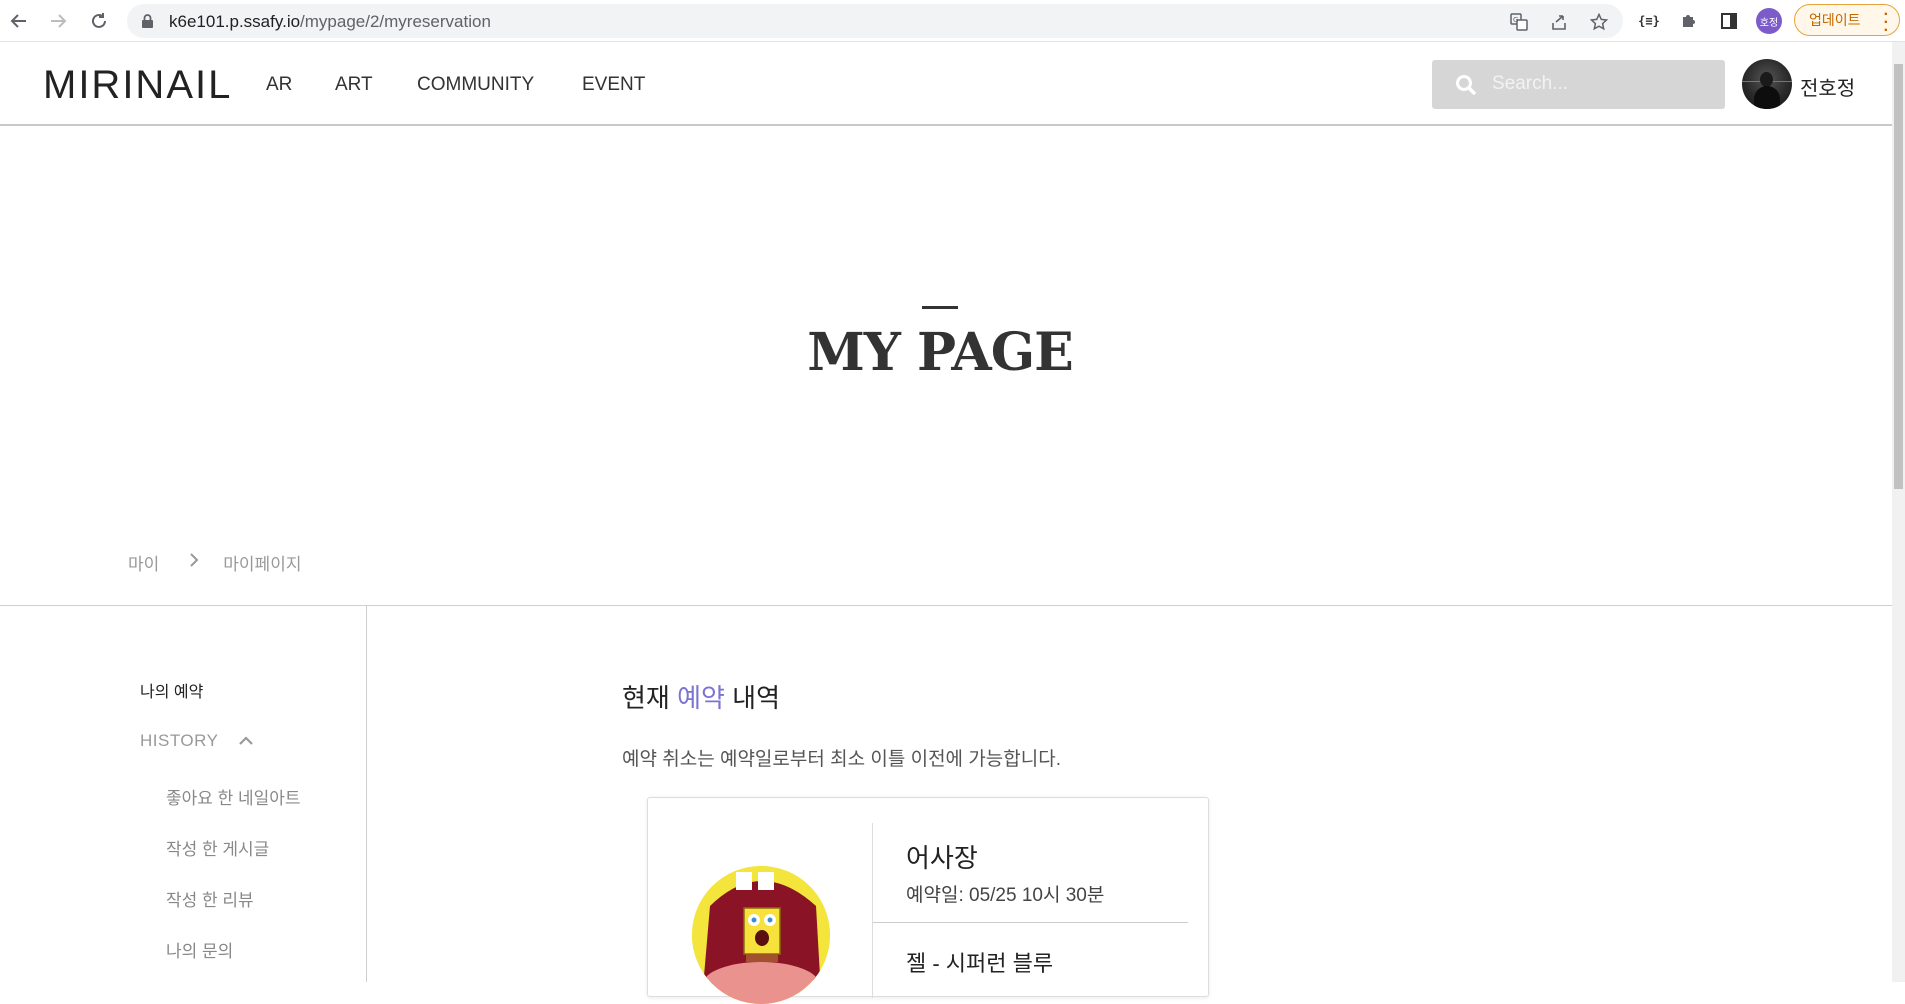 Image resolution: width=1905 pixels, height=1004 pixels. What do you see at coordinates (946, 605) in the screenshot?
I see `section-divider` at bounding box center [946, 605].